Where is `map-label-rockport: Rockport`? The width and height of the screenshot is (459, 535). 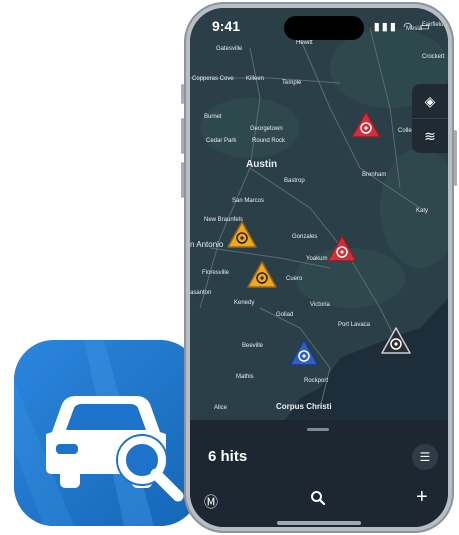
map-label-rockport: Rockport is located at coordinates (316, 381).